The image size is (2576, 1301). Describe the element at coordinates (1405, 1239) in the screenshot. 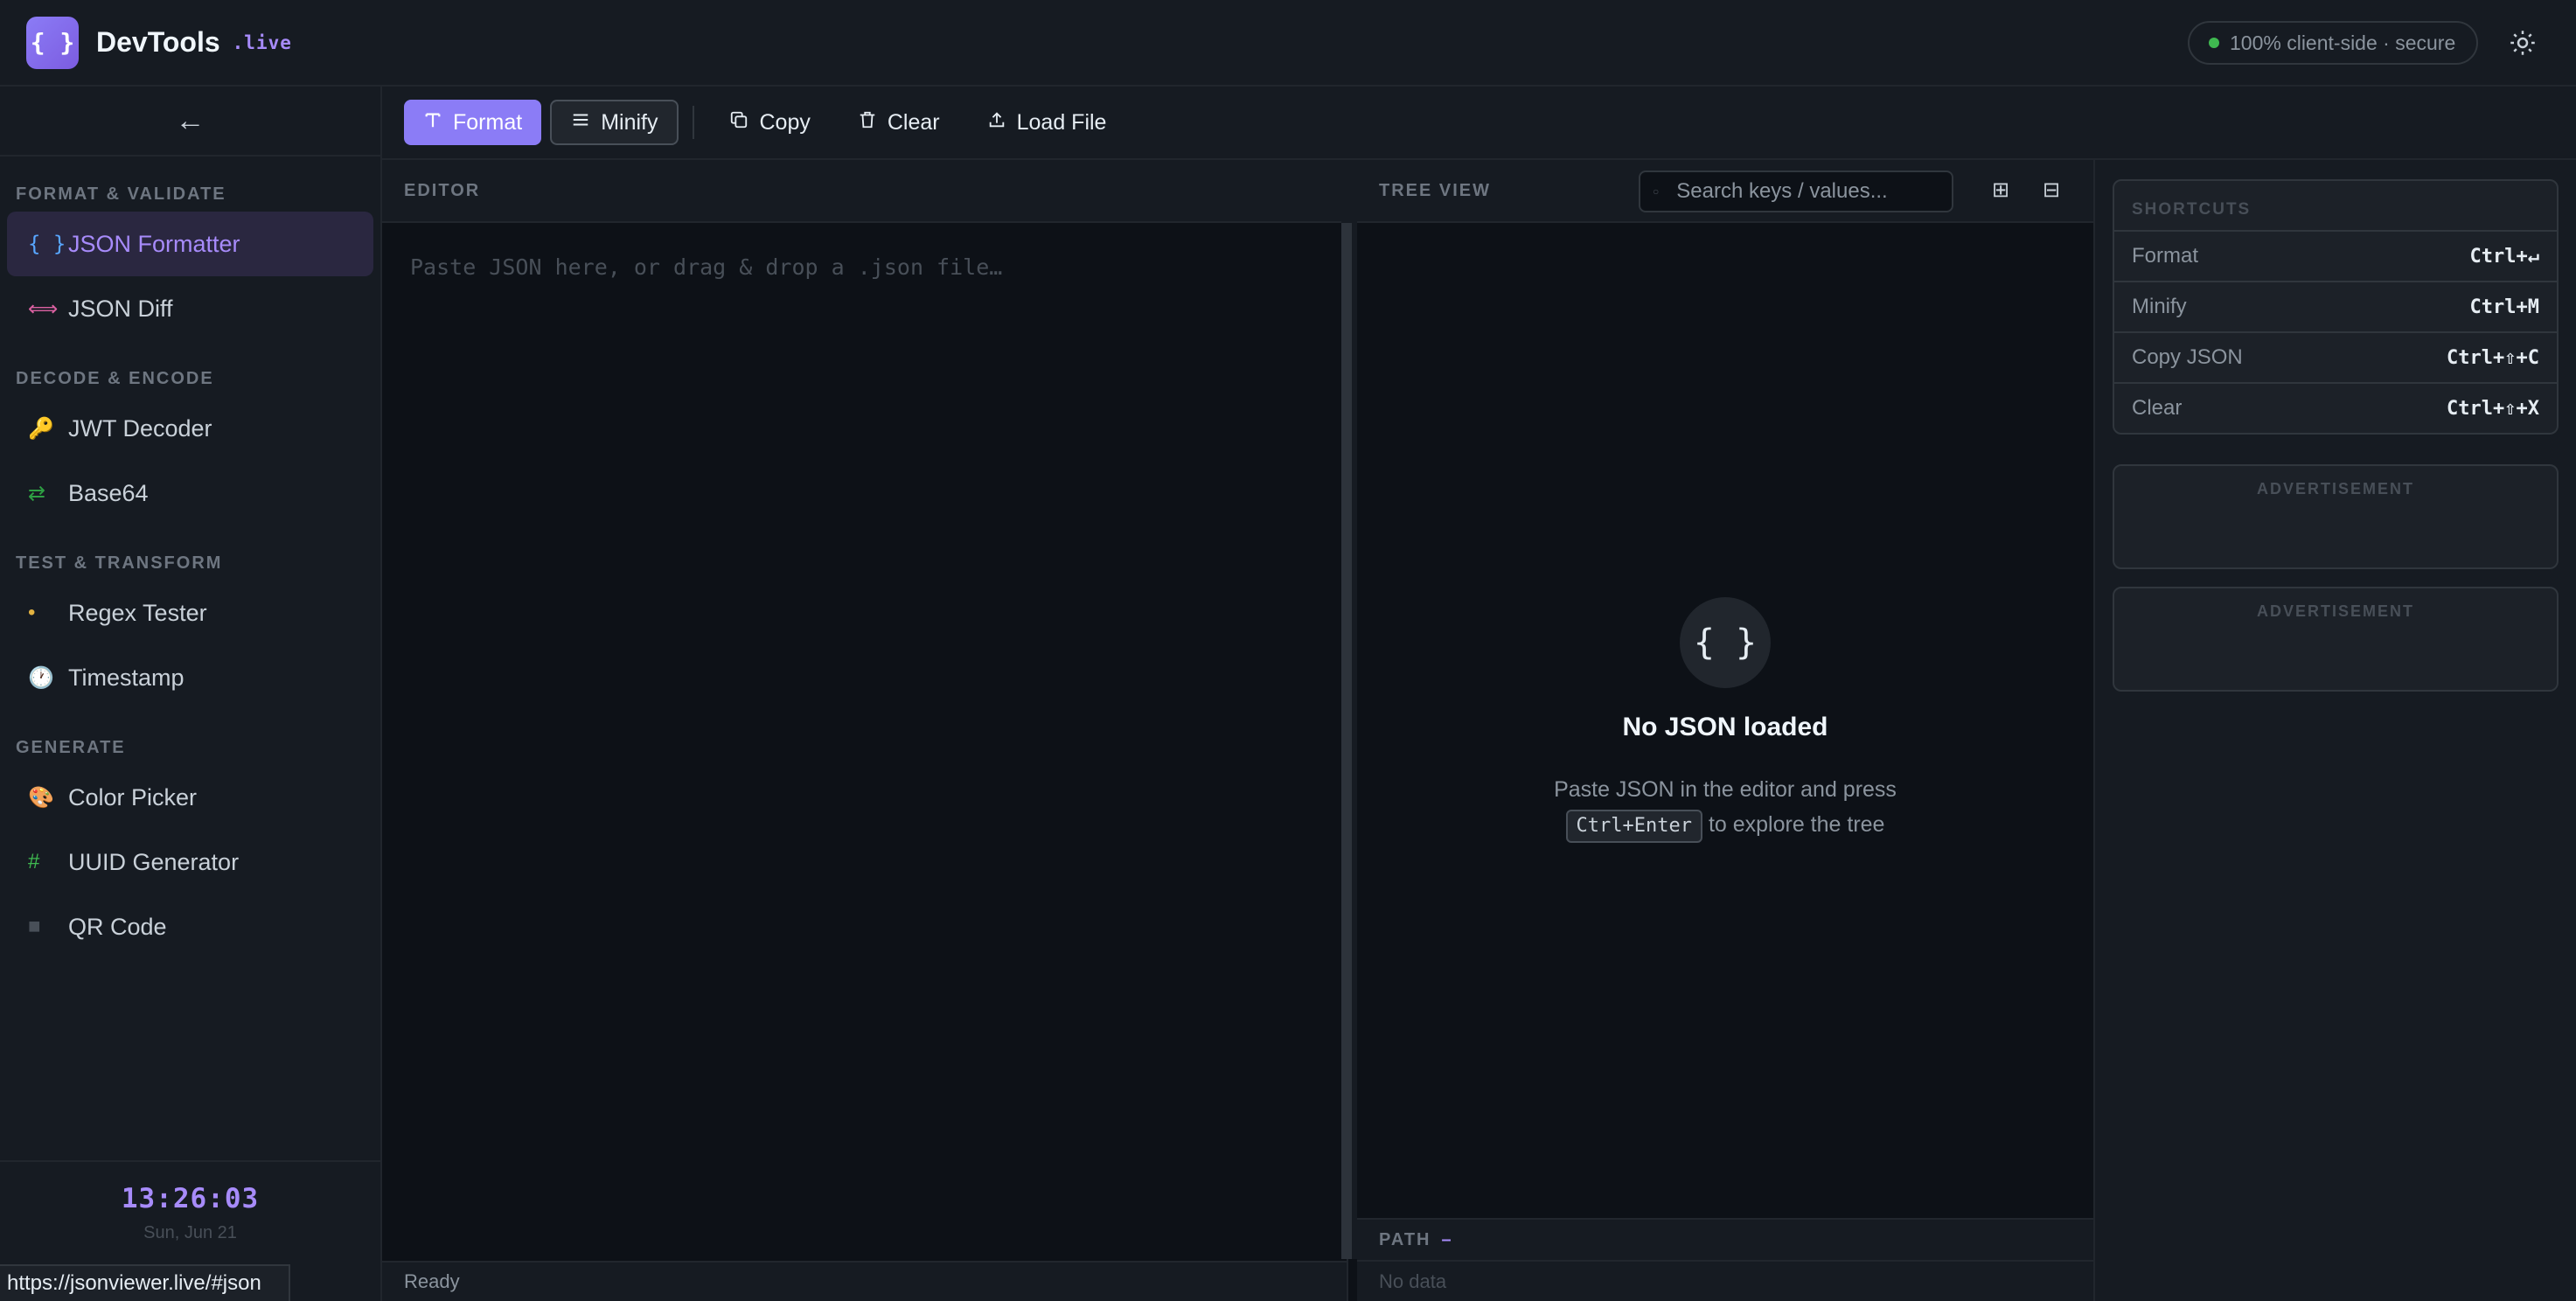

I see `path-label: PATH` at that location.